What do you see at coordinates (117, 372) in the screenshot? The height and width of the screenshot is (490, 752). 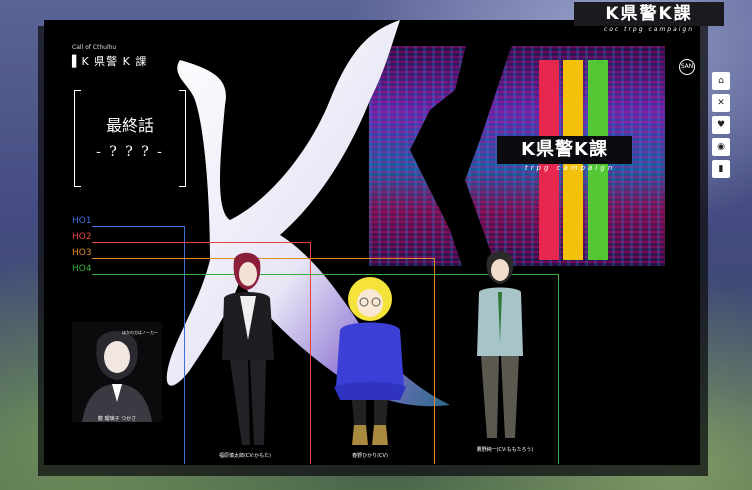 I see `character-ho1-portrait` at bounding box center [117, 372].